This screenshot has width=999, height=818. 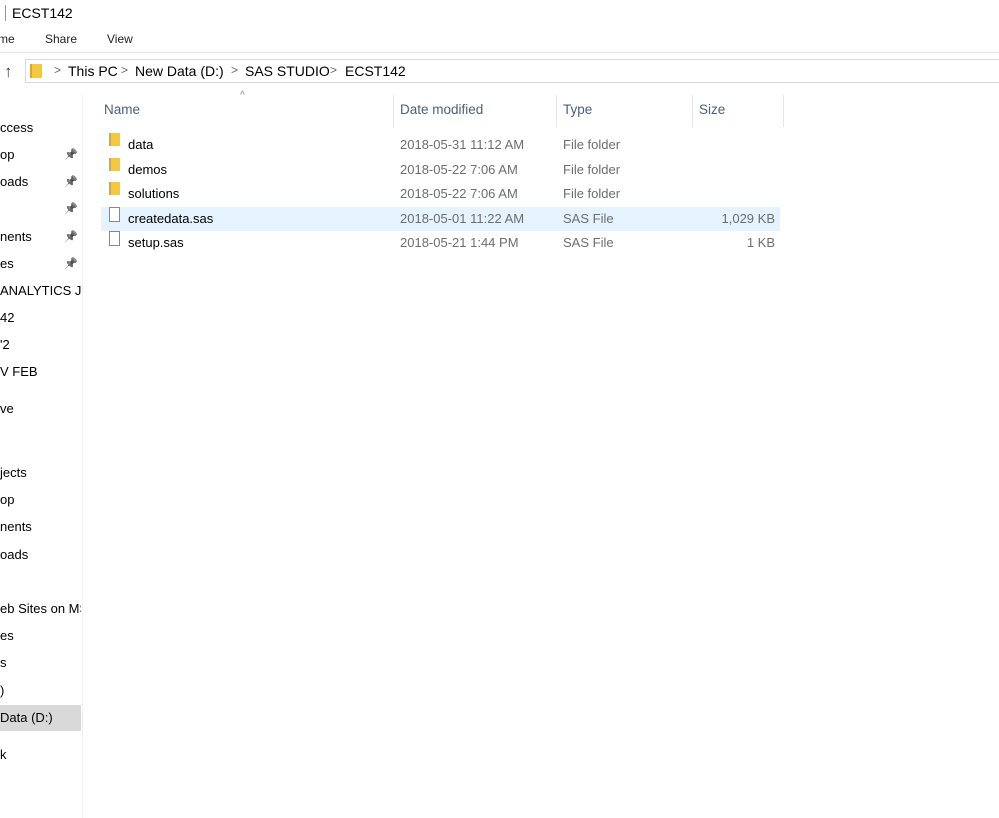 What do you see at coordinates (19, 371) in the screenshot?
I see `sidebar-item-label: V FEB` at bounding box center [19, 371].